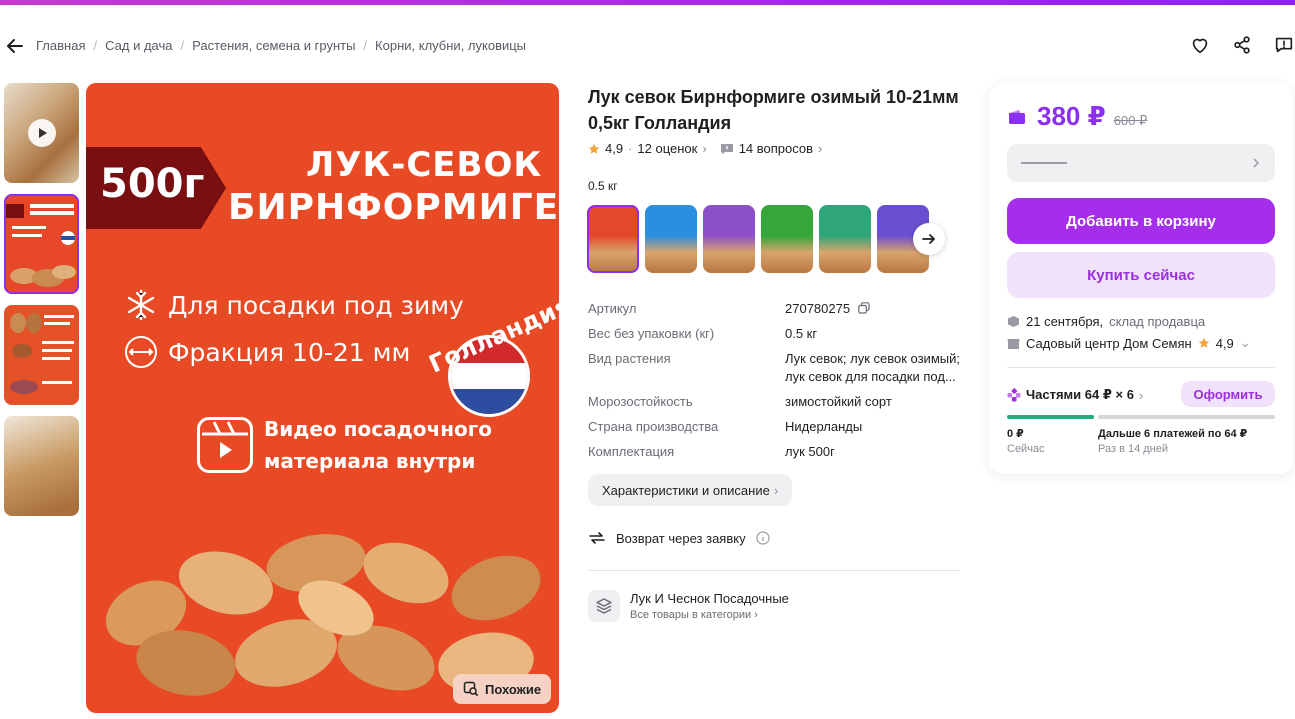 The width and height of the screenshot is (1295, 719). I want to click on similar-button-label: Похожие, so click(513, 689).